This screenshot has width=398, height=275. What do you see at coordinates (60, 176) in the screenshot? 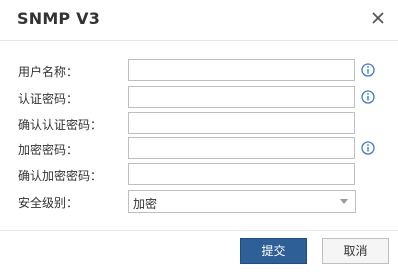
I see `confirm-encrypt-password-label: 确认加密密码：` at bounding box center [60, 176].